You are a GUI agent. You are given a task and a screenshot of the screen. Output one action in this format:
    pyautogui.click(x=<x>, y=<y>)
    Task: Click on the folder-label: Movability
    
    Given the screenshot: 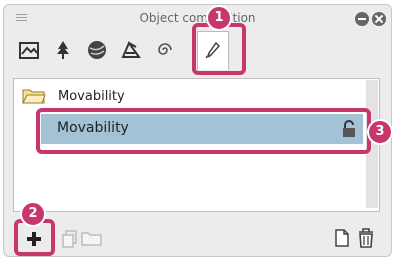 What is the action you would take?
    pyautogui.click(x=91, y=96)
    